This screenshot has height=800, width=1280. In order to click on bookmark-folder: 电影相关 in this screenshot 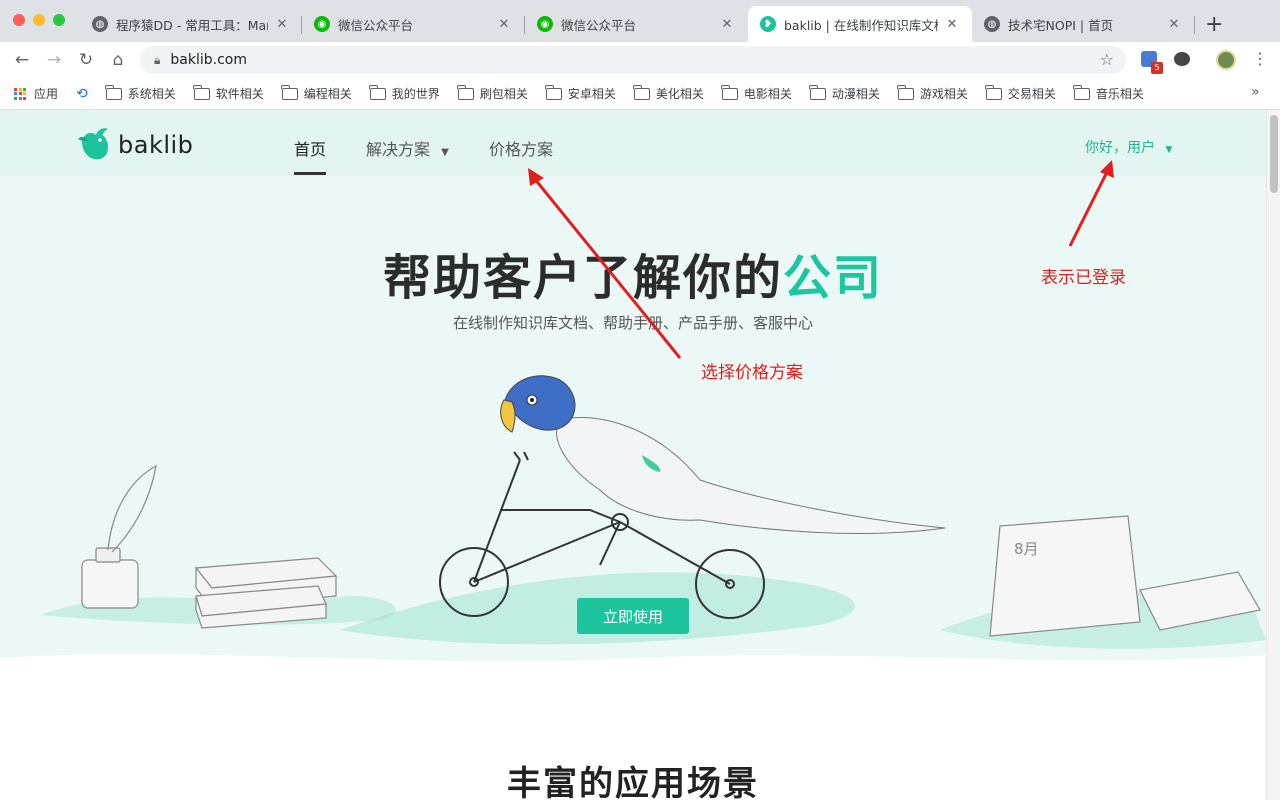, I will do `click(756, 93)`.